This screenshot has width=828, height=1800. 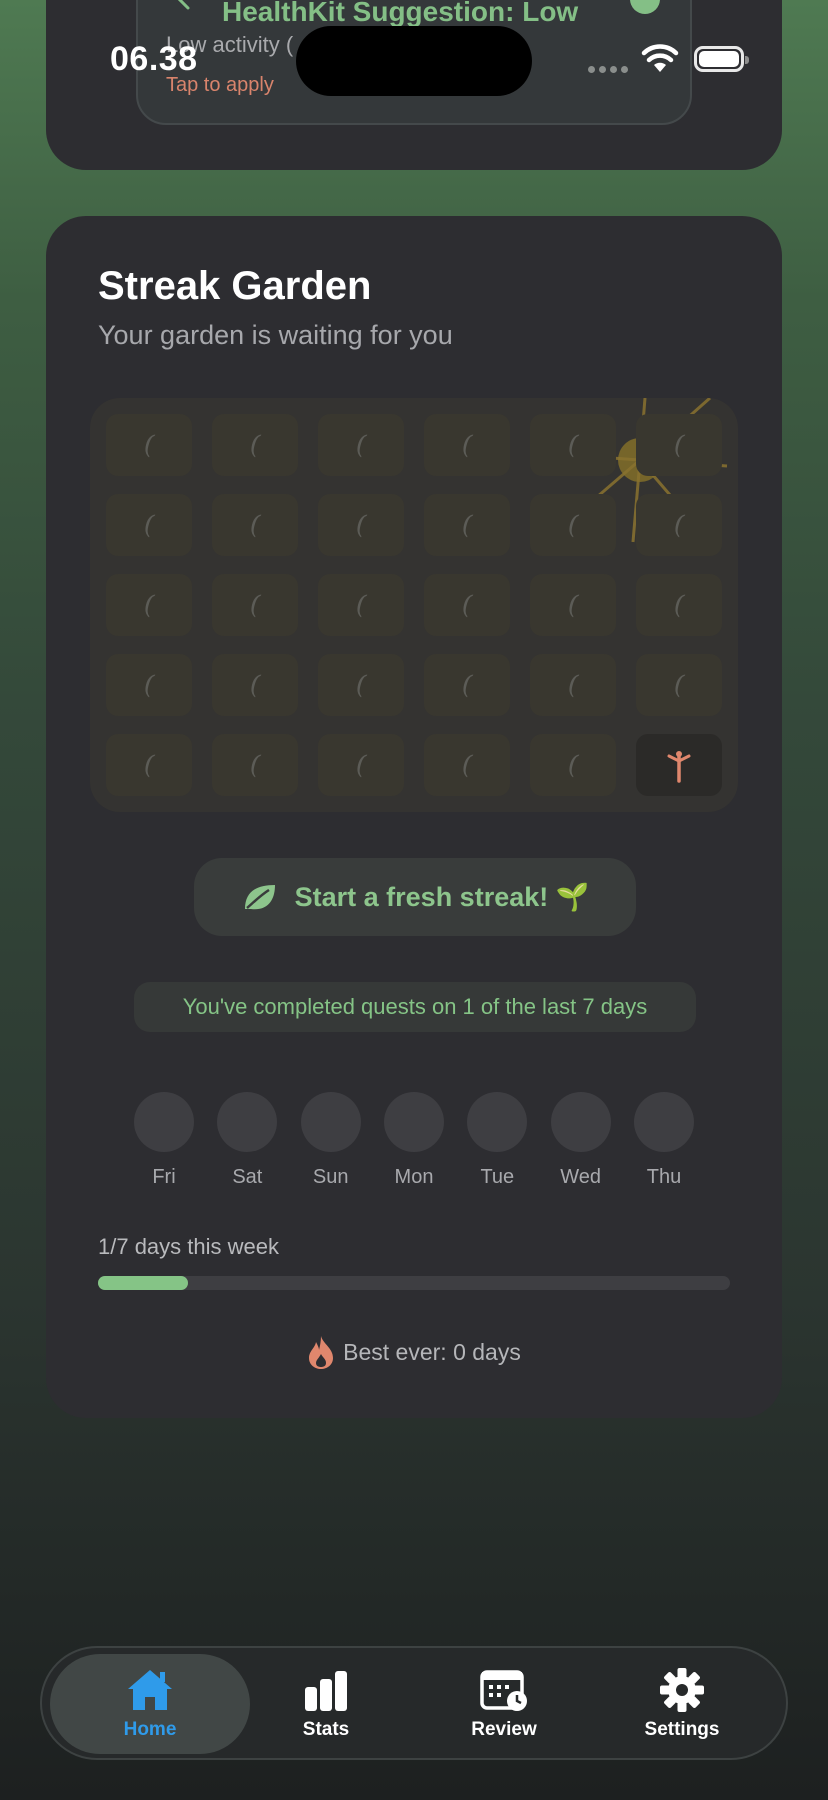 What do you see at coordinates (432, 1351) in the screenshot?
I see `best-ever-text: Best ever: 0 days` at bounding box center [432, 1351].